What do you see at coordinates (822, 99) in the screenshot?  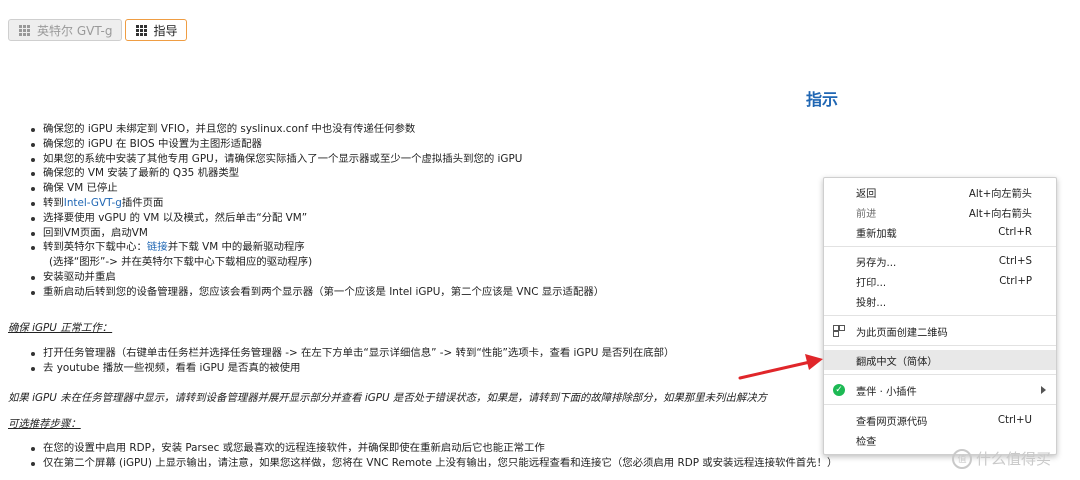 I see `page-title: 指示` at bounding box center [822, 99].